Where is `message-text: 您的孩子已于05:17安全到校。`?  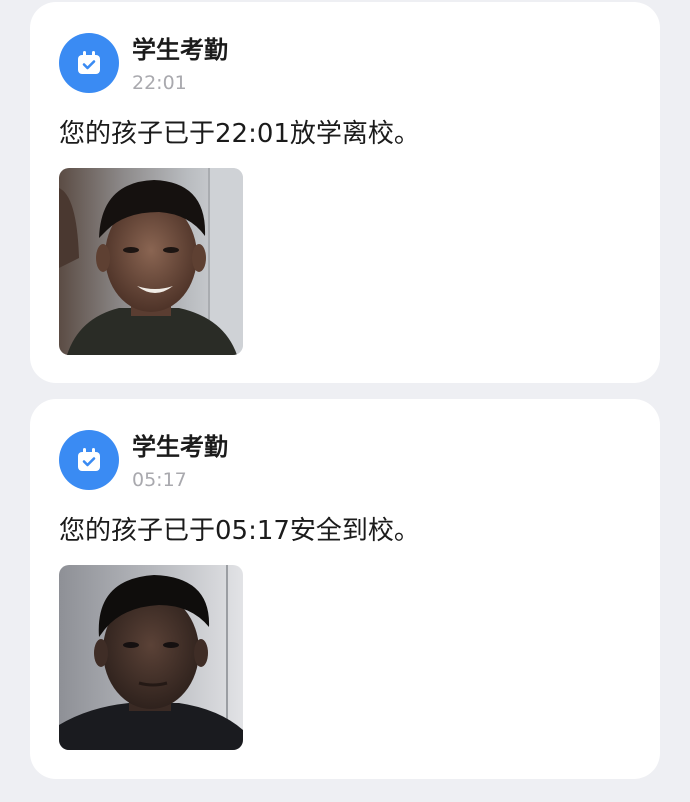
message-text: 您的孩子已于05:17安全到校。 is located at coordinates (239, 531).